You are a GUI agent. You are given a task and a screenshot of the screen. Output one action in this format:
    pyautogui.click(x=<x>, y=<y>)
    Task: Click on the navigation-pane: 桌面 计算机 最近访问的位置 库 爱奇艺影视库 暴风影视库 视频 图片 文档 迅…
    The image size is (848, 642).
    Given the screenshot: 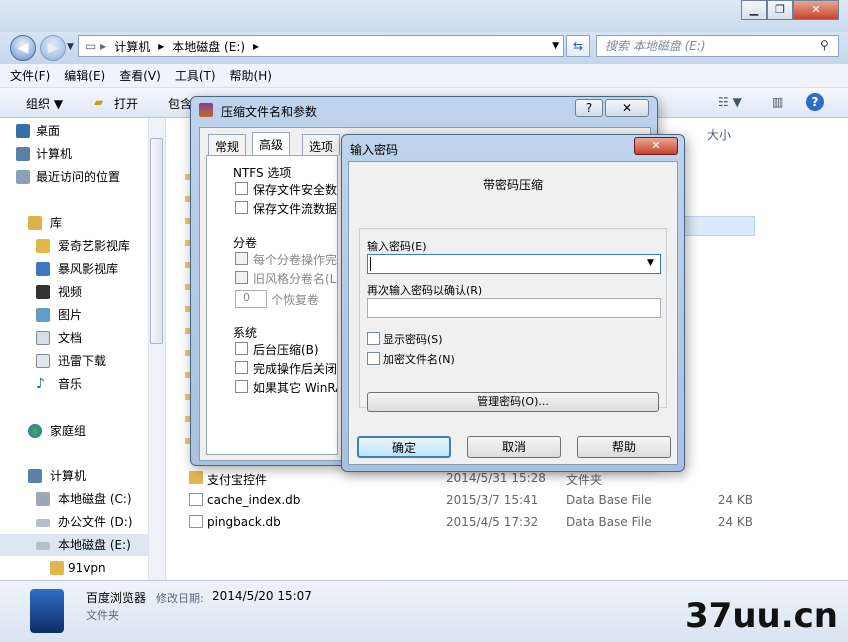 What is the action you would take?
    pyautogui.click(x=83, y=349)
    